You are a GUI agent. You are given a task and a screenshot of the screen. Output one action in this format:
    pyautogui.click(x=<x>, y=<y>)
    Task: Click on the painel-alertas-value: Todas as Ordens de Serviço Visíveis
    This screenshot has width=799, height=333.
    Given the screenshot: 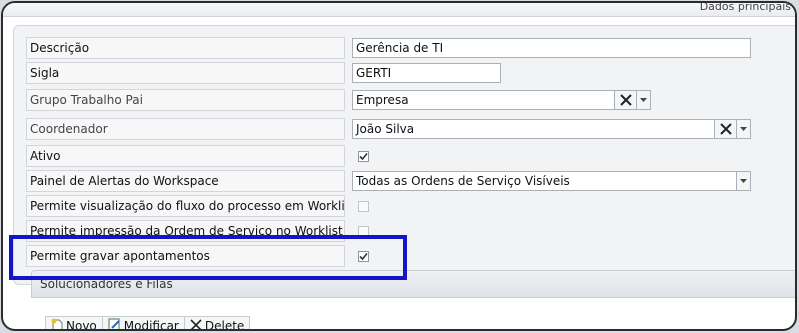 What is the action you would take?
    pyautogui.click(x=463, y=181)
    